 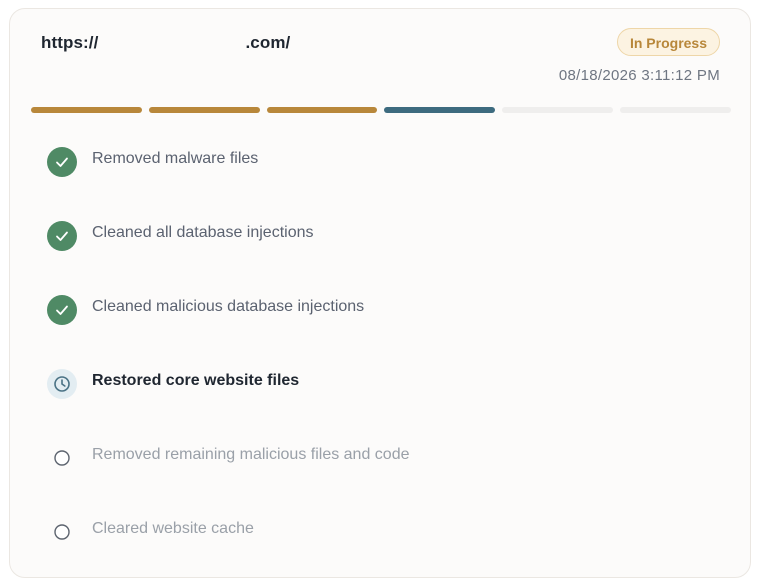 What do you see at coordinates (268, 42) in the screenshot?
I see `url-suffix: .com/` at bounding box center [268, 42].